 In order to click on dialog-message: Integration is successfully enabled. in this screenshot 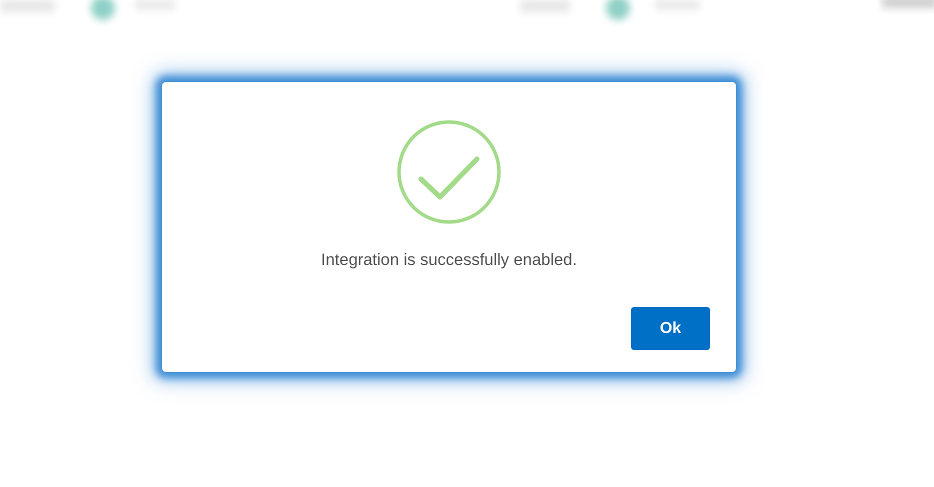, I will do `click(449, 260)`.